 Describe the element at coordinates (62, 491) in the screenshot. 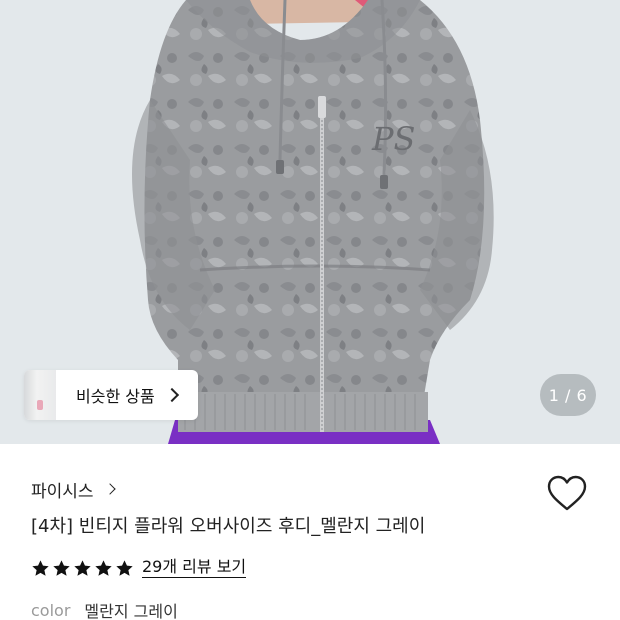

I see `brand-name: 파이시스` at that location.